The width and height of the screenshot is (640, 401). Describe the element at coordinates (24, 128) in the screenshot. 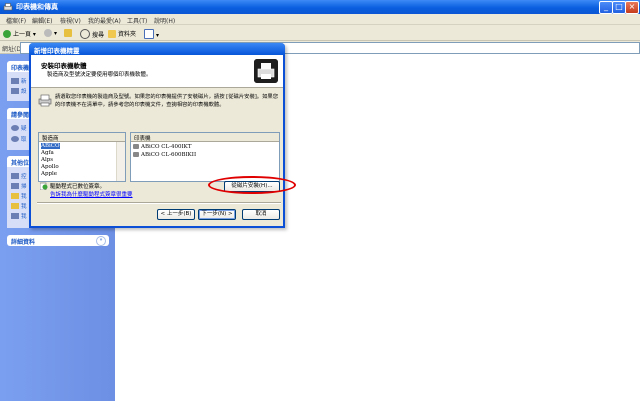

I see `task-troubleshoot: 疑` at that location.